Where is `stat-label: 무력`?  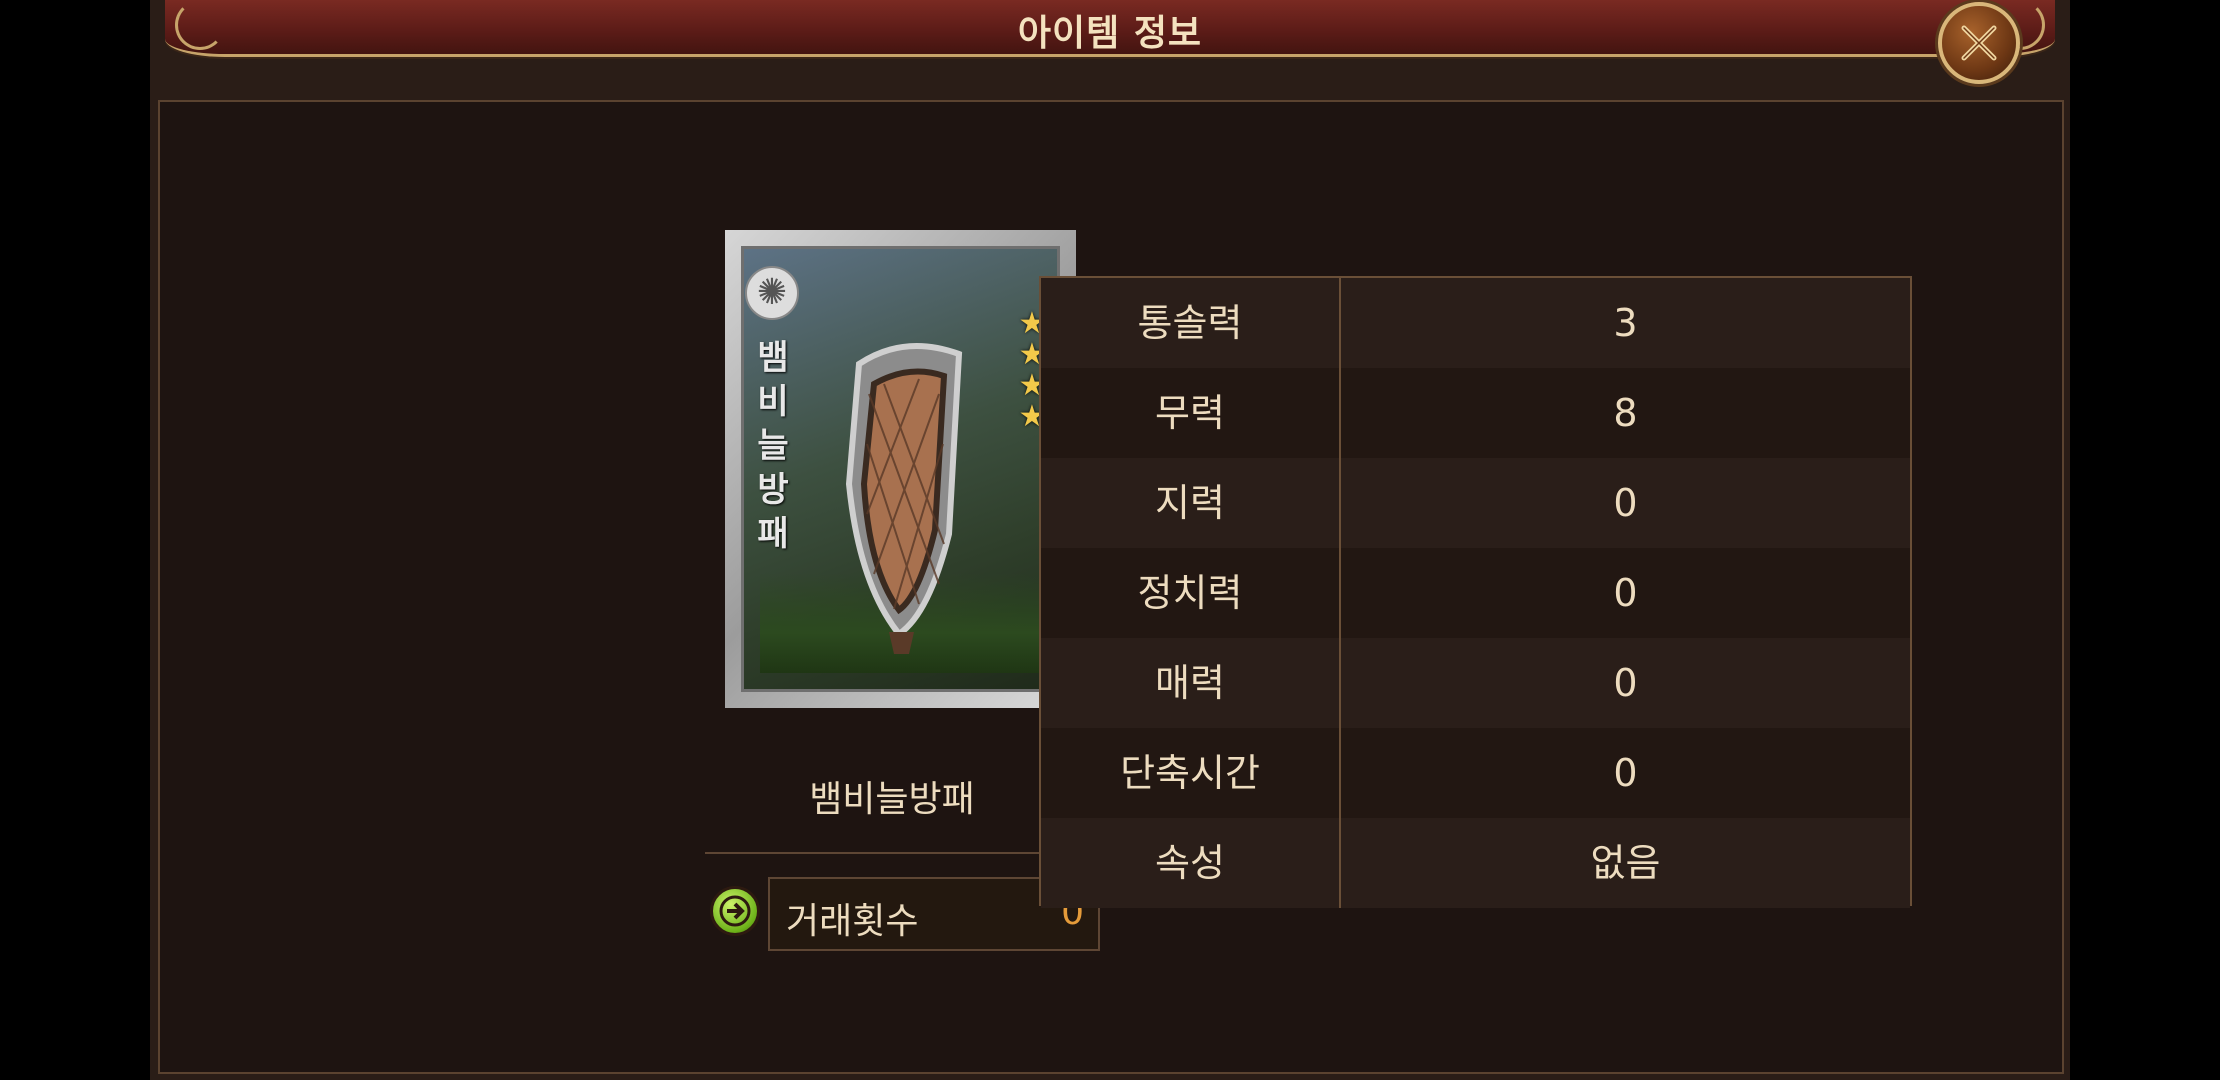
stat-label: 무력 is located at coordinates (1191, 413).